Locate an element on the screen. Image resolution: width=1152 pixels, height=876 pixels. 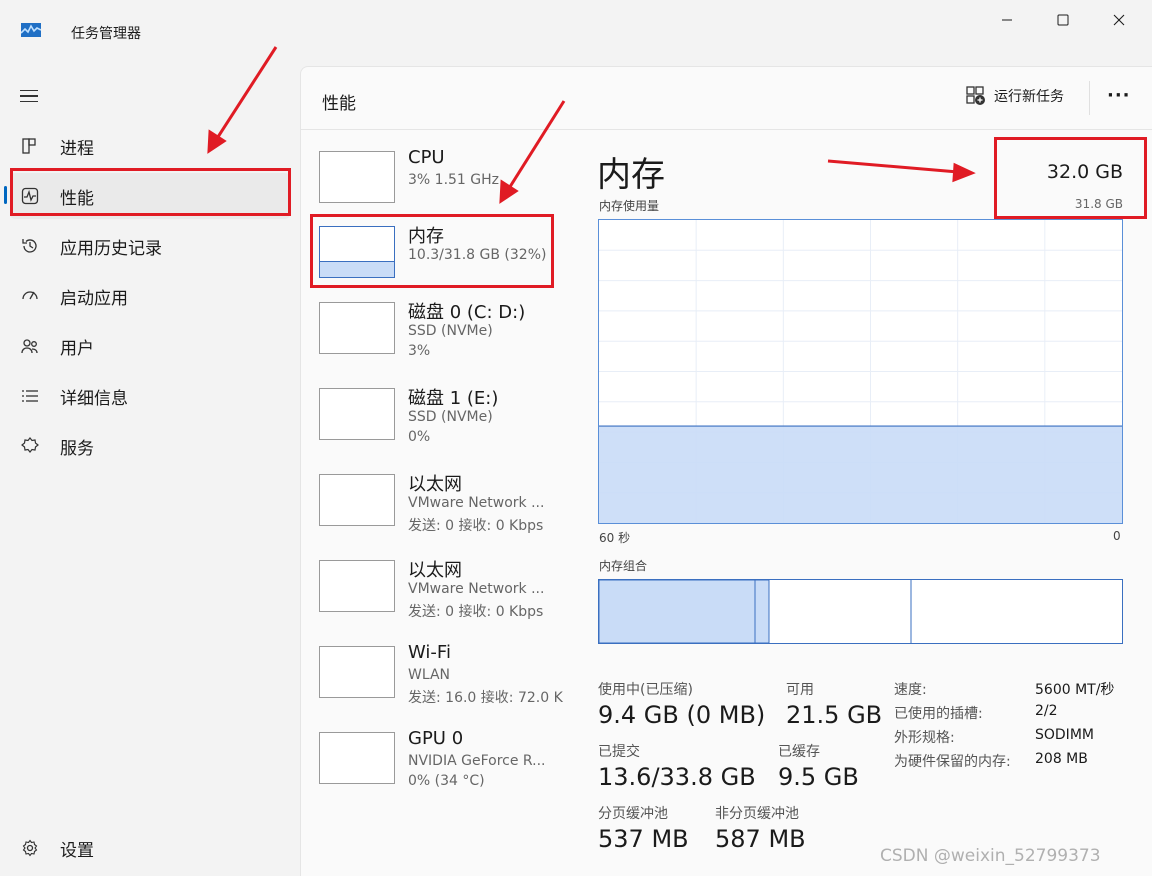
hamburger-menu-button is located at coordinates (30, 96).